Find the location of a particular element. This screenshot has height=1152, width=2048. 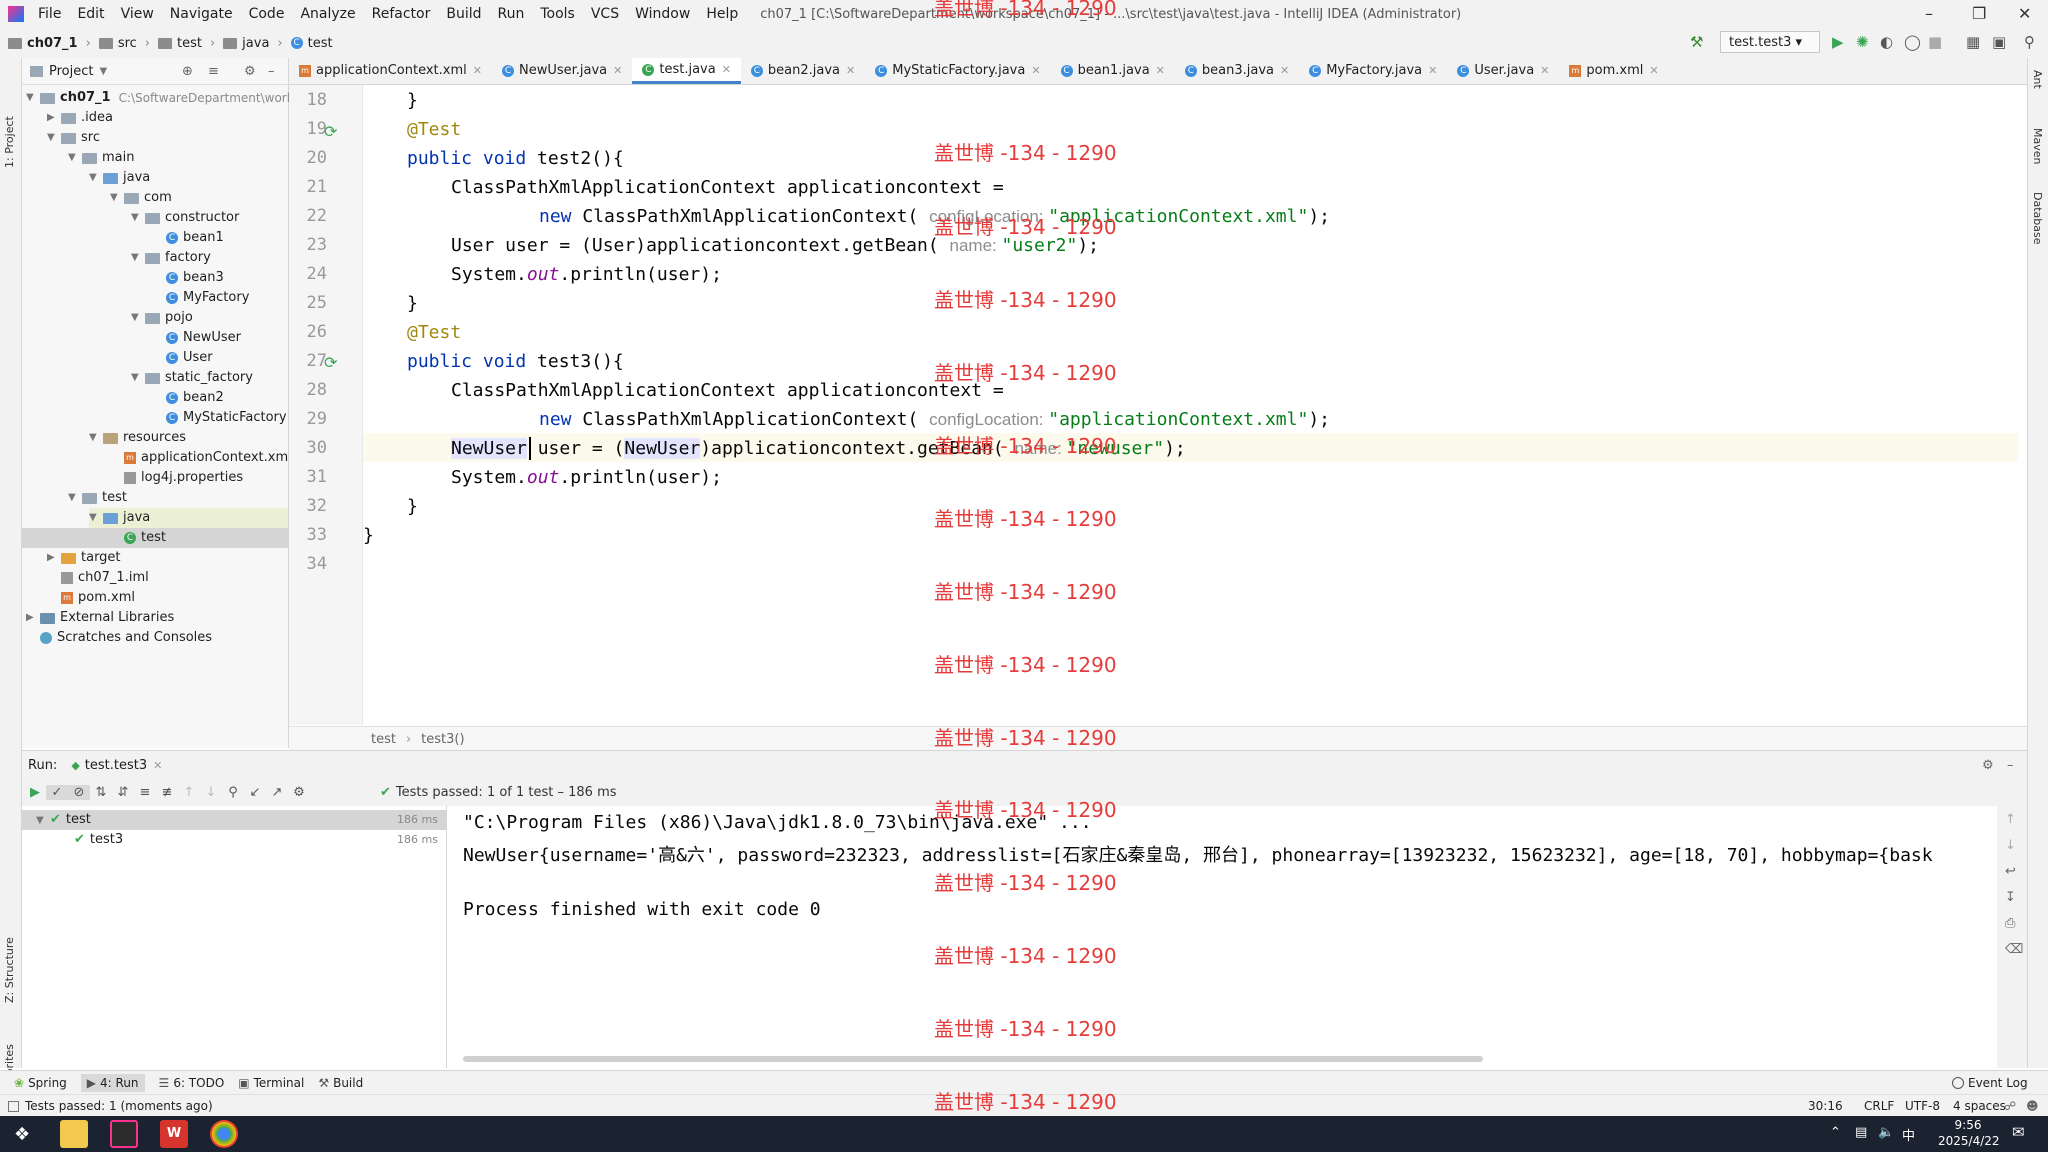

nav-crumb: ch07_1 › is located at coordinates (49, 43).